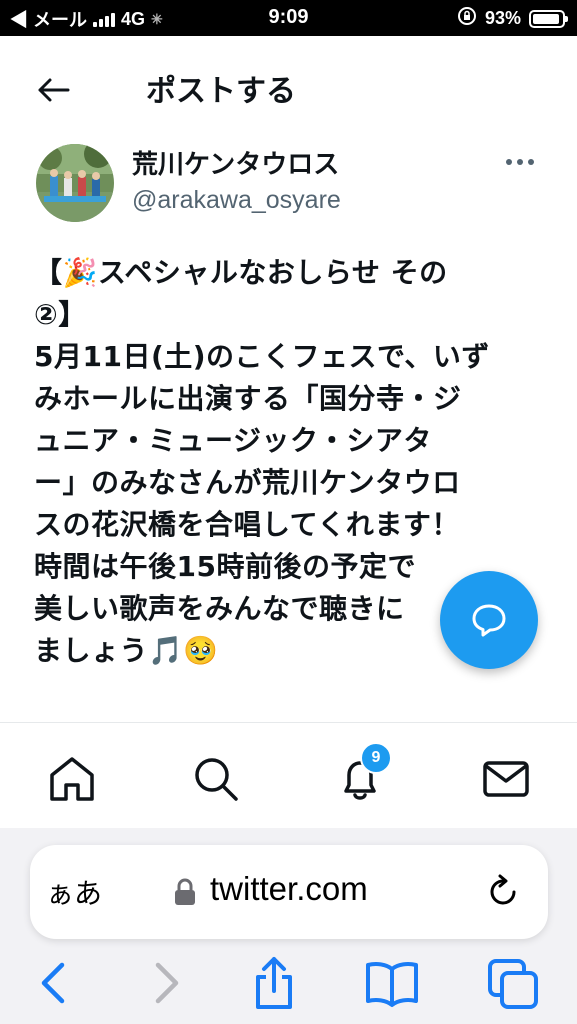 Image resolution: width=577 pixels, height=1024 pixels. I want to click on battery-percent: 93%, so click(502, 18).